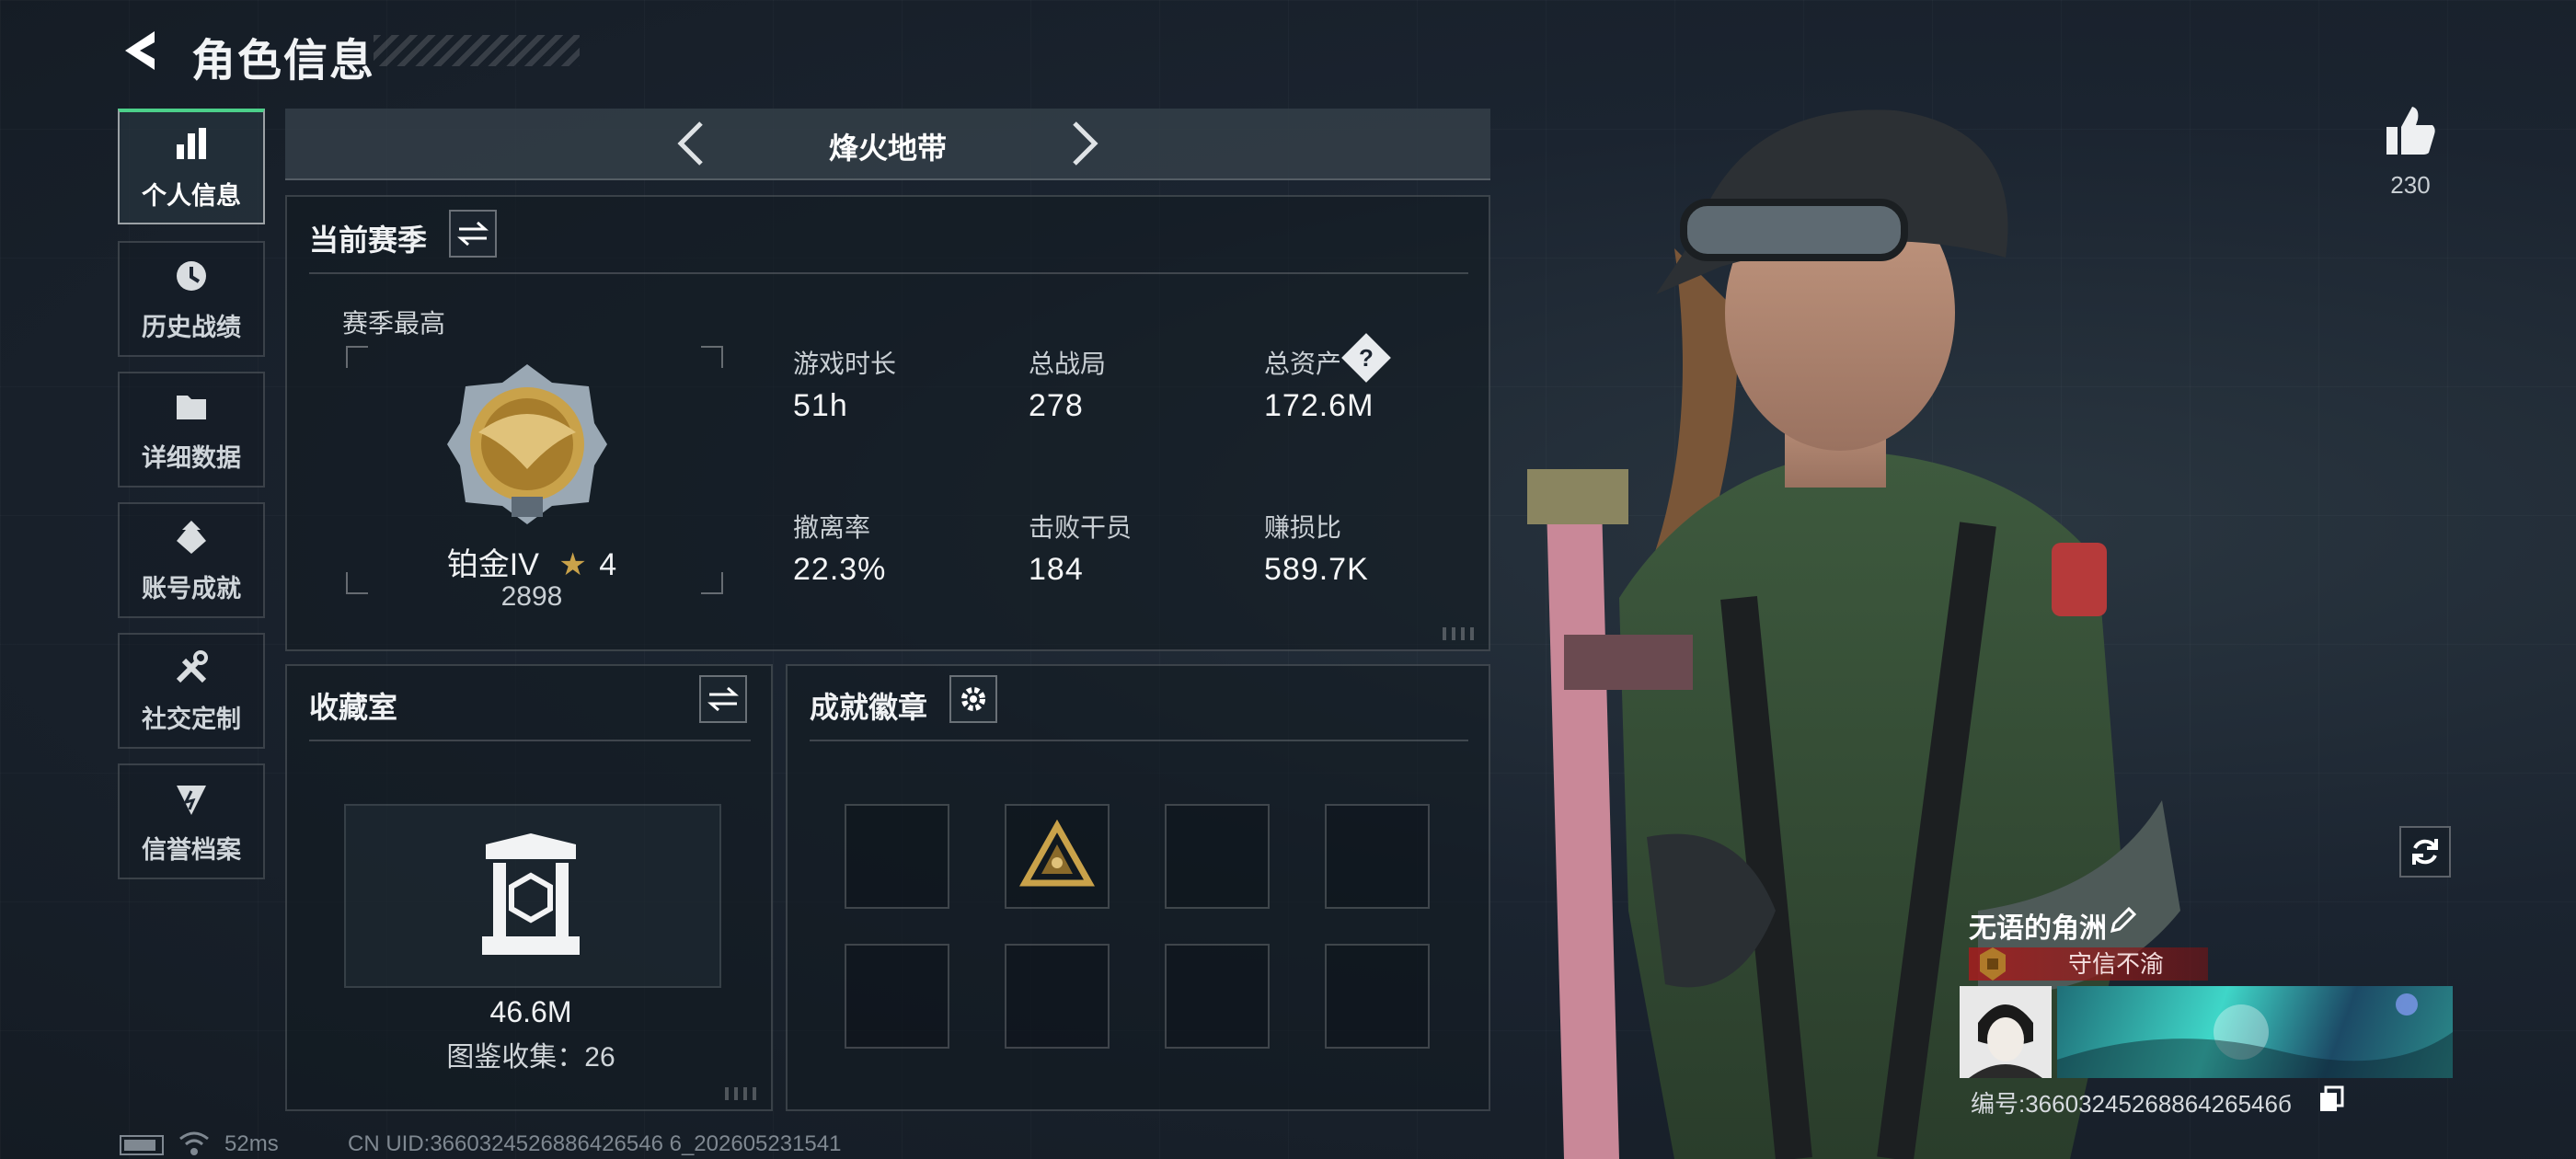  I want to click on gear-icon, so click(973, 699).